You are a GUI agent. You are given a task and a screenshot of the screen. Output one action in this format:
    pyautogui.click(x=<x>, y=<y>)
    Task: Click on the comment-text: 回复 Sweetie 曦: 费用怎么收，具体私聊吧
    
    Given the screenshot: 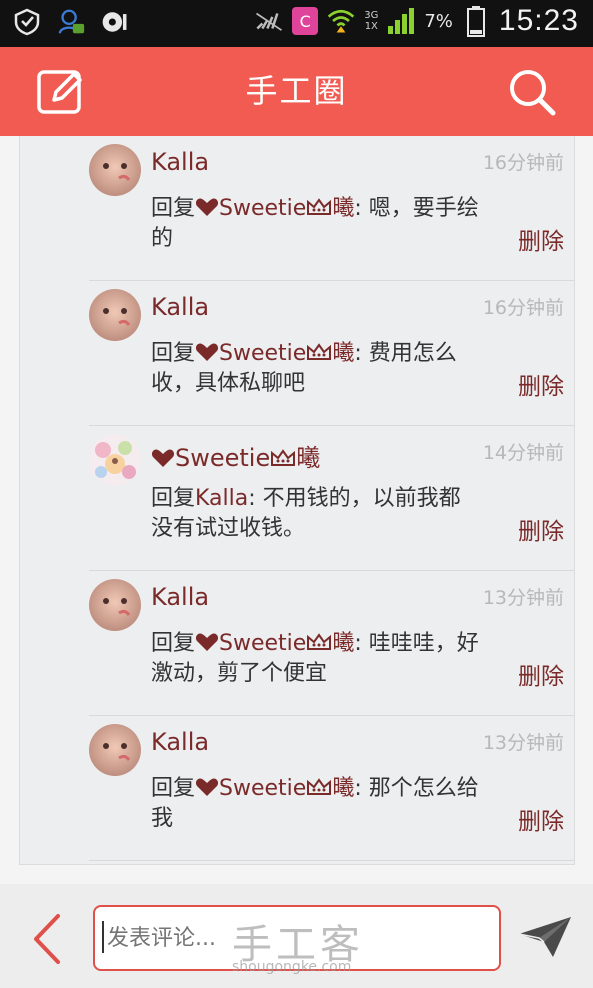 What is the action you would take?
    pyautogui.click(x=316, y=369)
    